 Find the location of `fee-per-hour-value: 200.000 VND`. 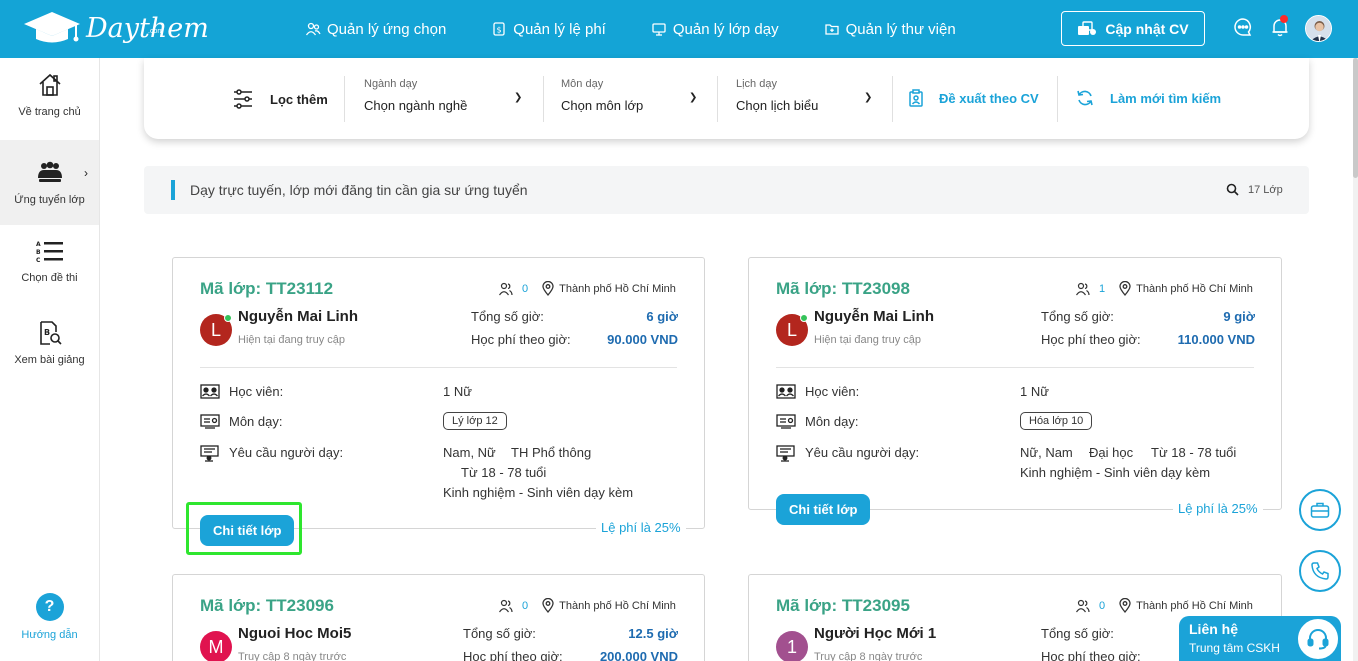

fee-per-hour-value: 200.000 VND is located at coordinates (638, 655).